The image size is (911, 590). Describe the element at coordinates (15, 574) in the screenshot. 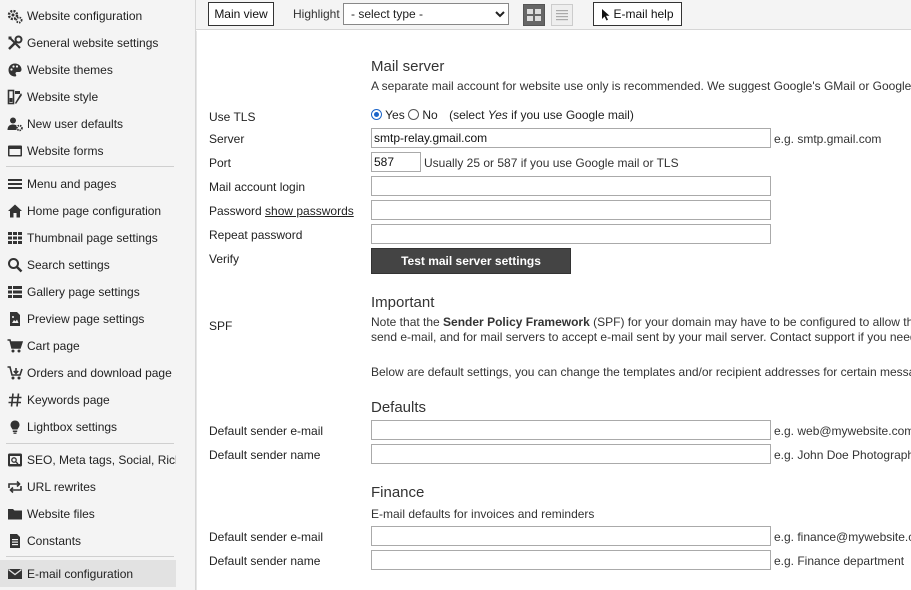

I see `envelope-icon` at that location.